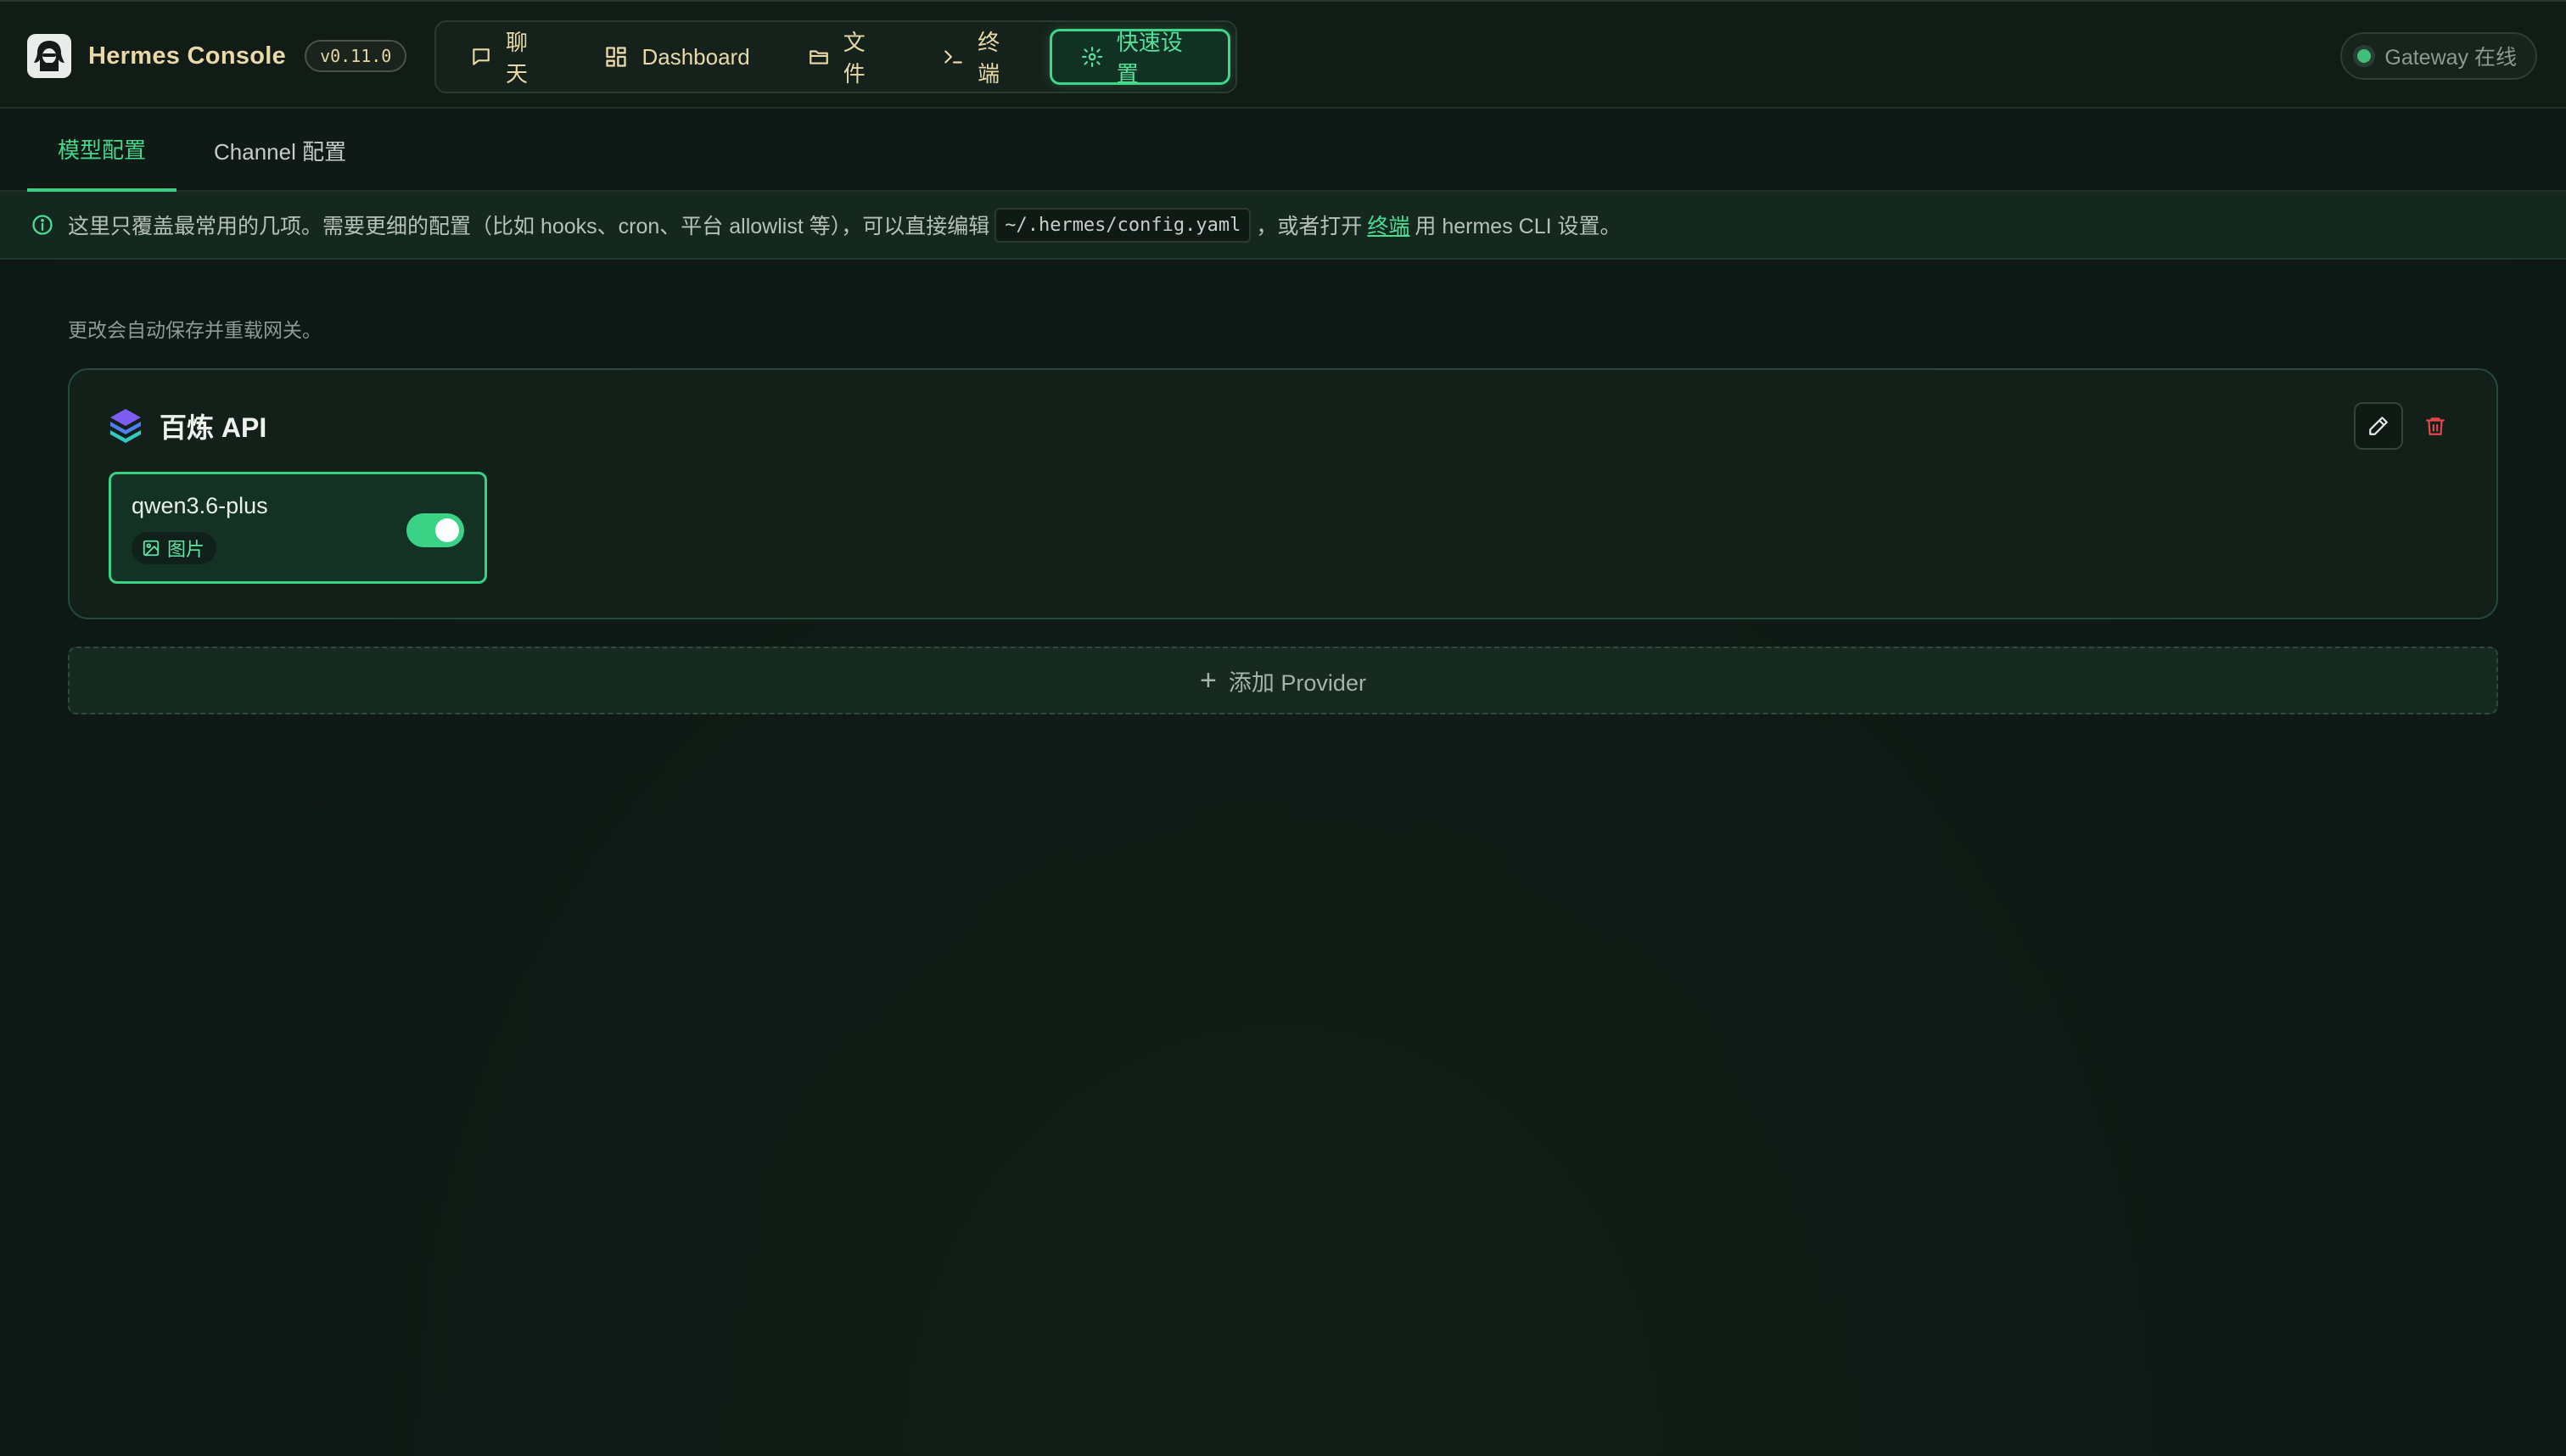  I want to click on autosave-note: 更改会自动保存并重载网关。, so click(195, 330).